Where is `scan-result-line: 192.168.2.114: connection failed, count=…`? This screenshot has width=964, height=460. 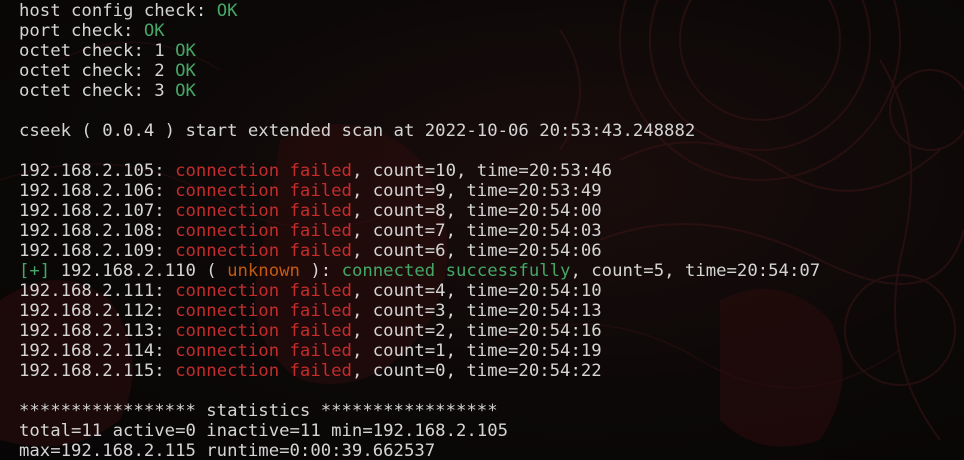 scan-result-line: 192.168.2.114: connection failed, count=… is located at coordinates (419, 351).